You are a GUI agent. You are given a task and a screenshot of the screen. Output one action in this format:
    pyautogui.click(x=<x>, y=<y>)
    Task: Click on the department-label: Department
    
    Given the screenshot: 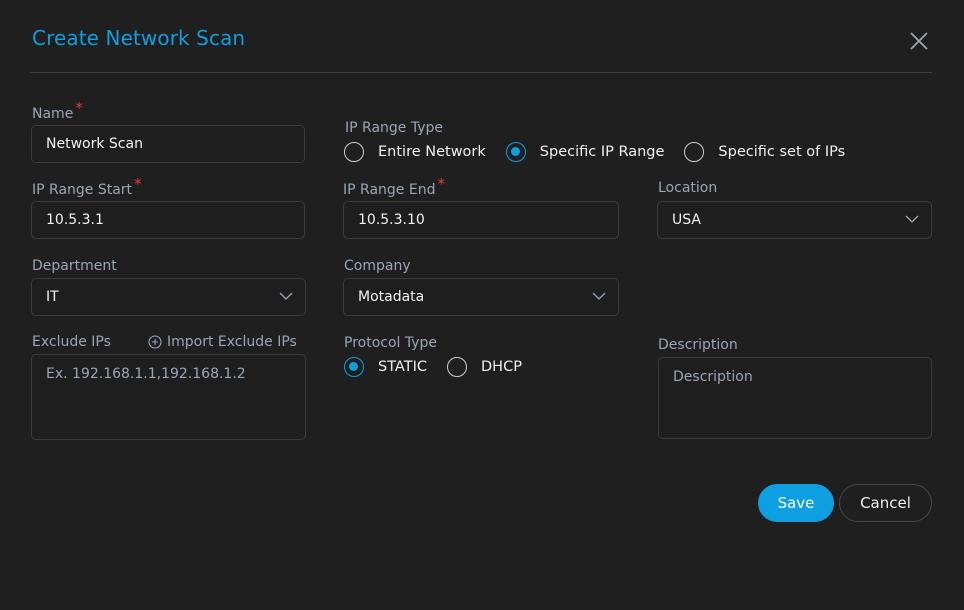 What is the action you would take?
    pyautogui.click(x=74, y=266)
    